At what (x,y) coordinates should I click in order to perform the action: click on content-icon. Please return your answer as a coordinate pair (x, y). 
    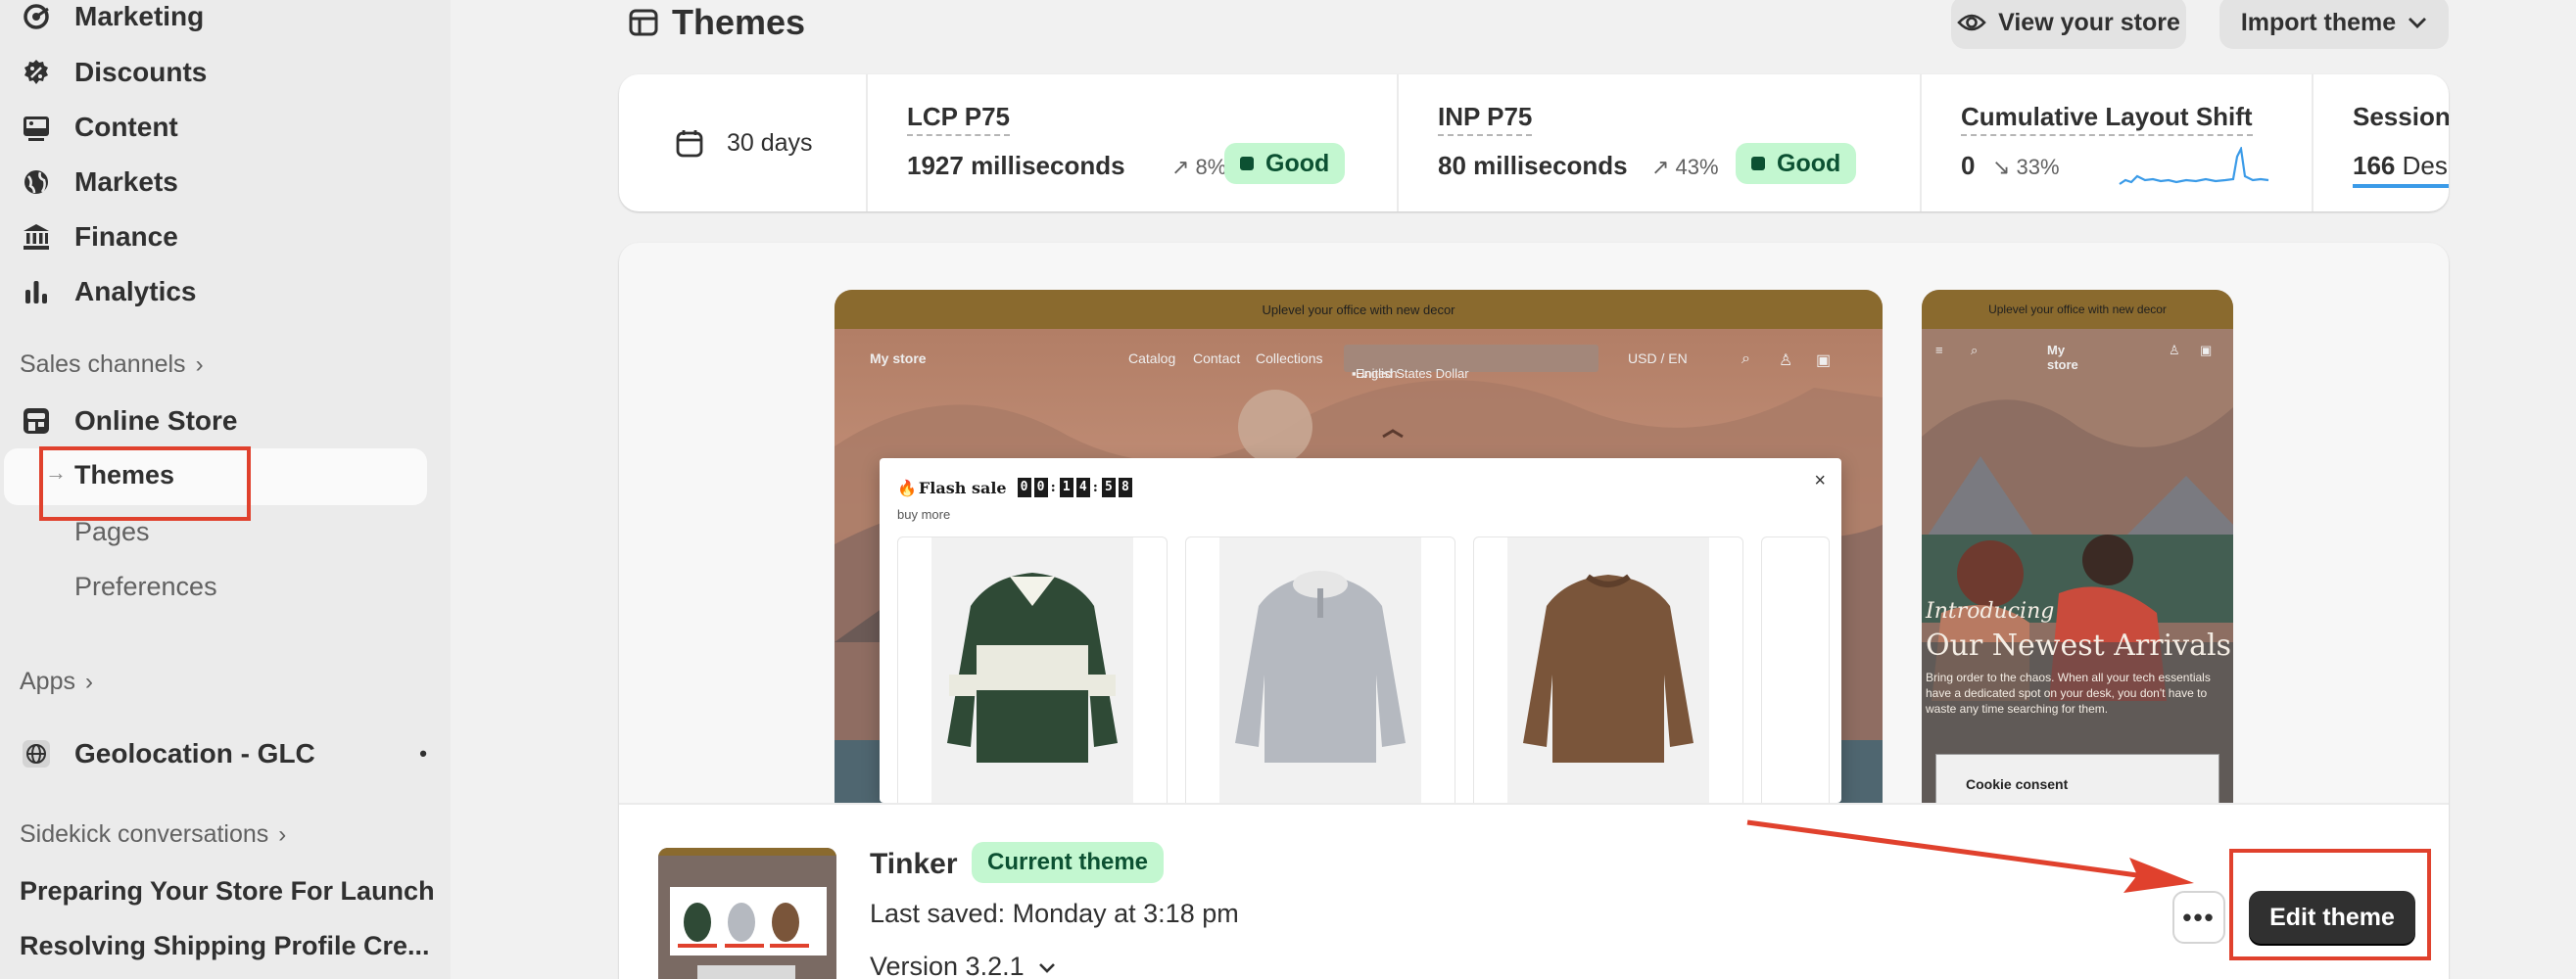
    Looking at the image, I should click on (37, 127).